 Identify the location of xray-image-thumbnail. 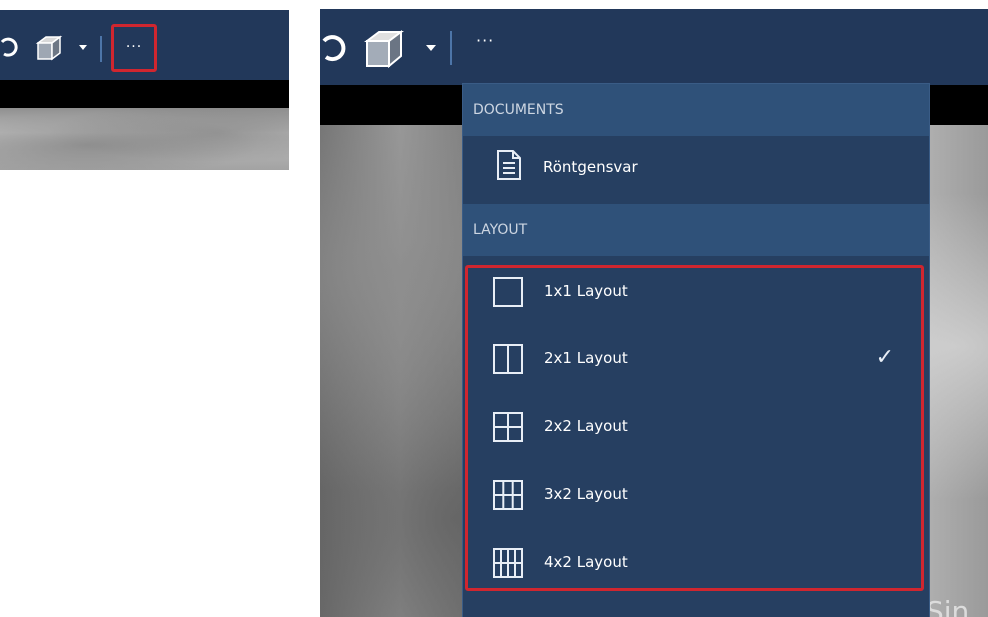
(144, 139).